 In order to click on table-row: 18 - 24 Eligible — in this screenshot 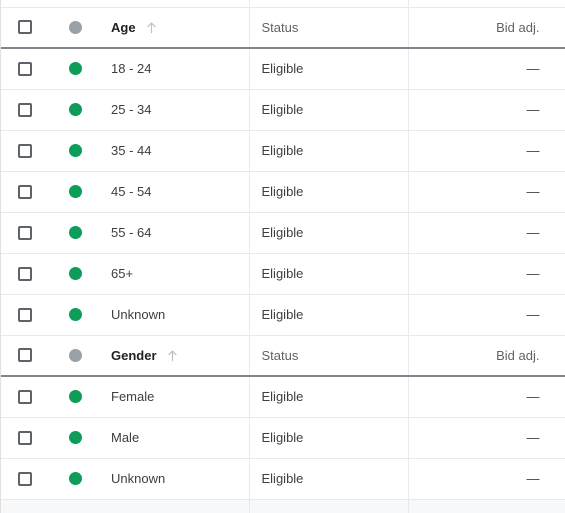, I will do `click(283, 69)`.